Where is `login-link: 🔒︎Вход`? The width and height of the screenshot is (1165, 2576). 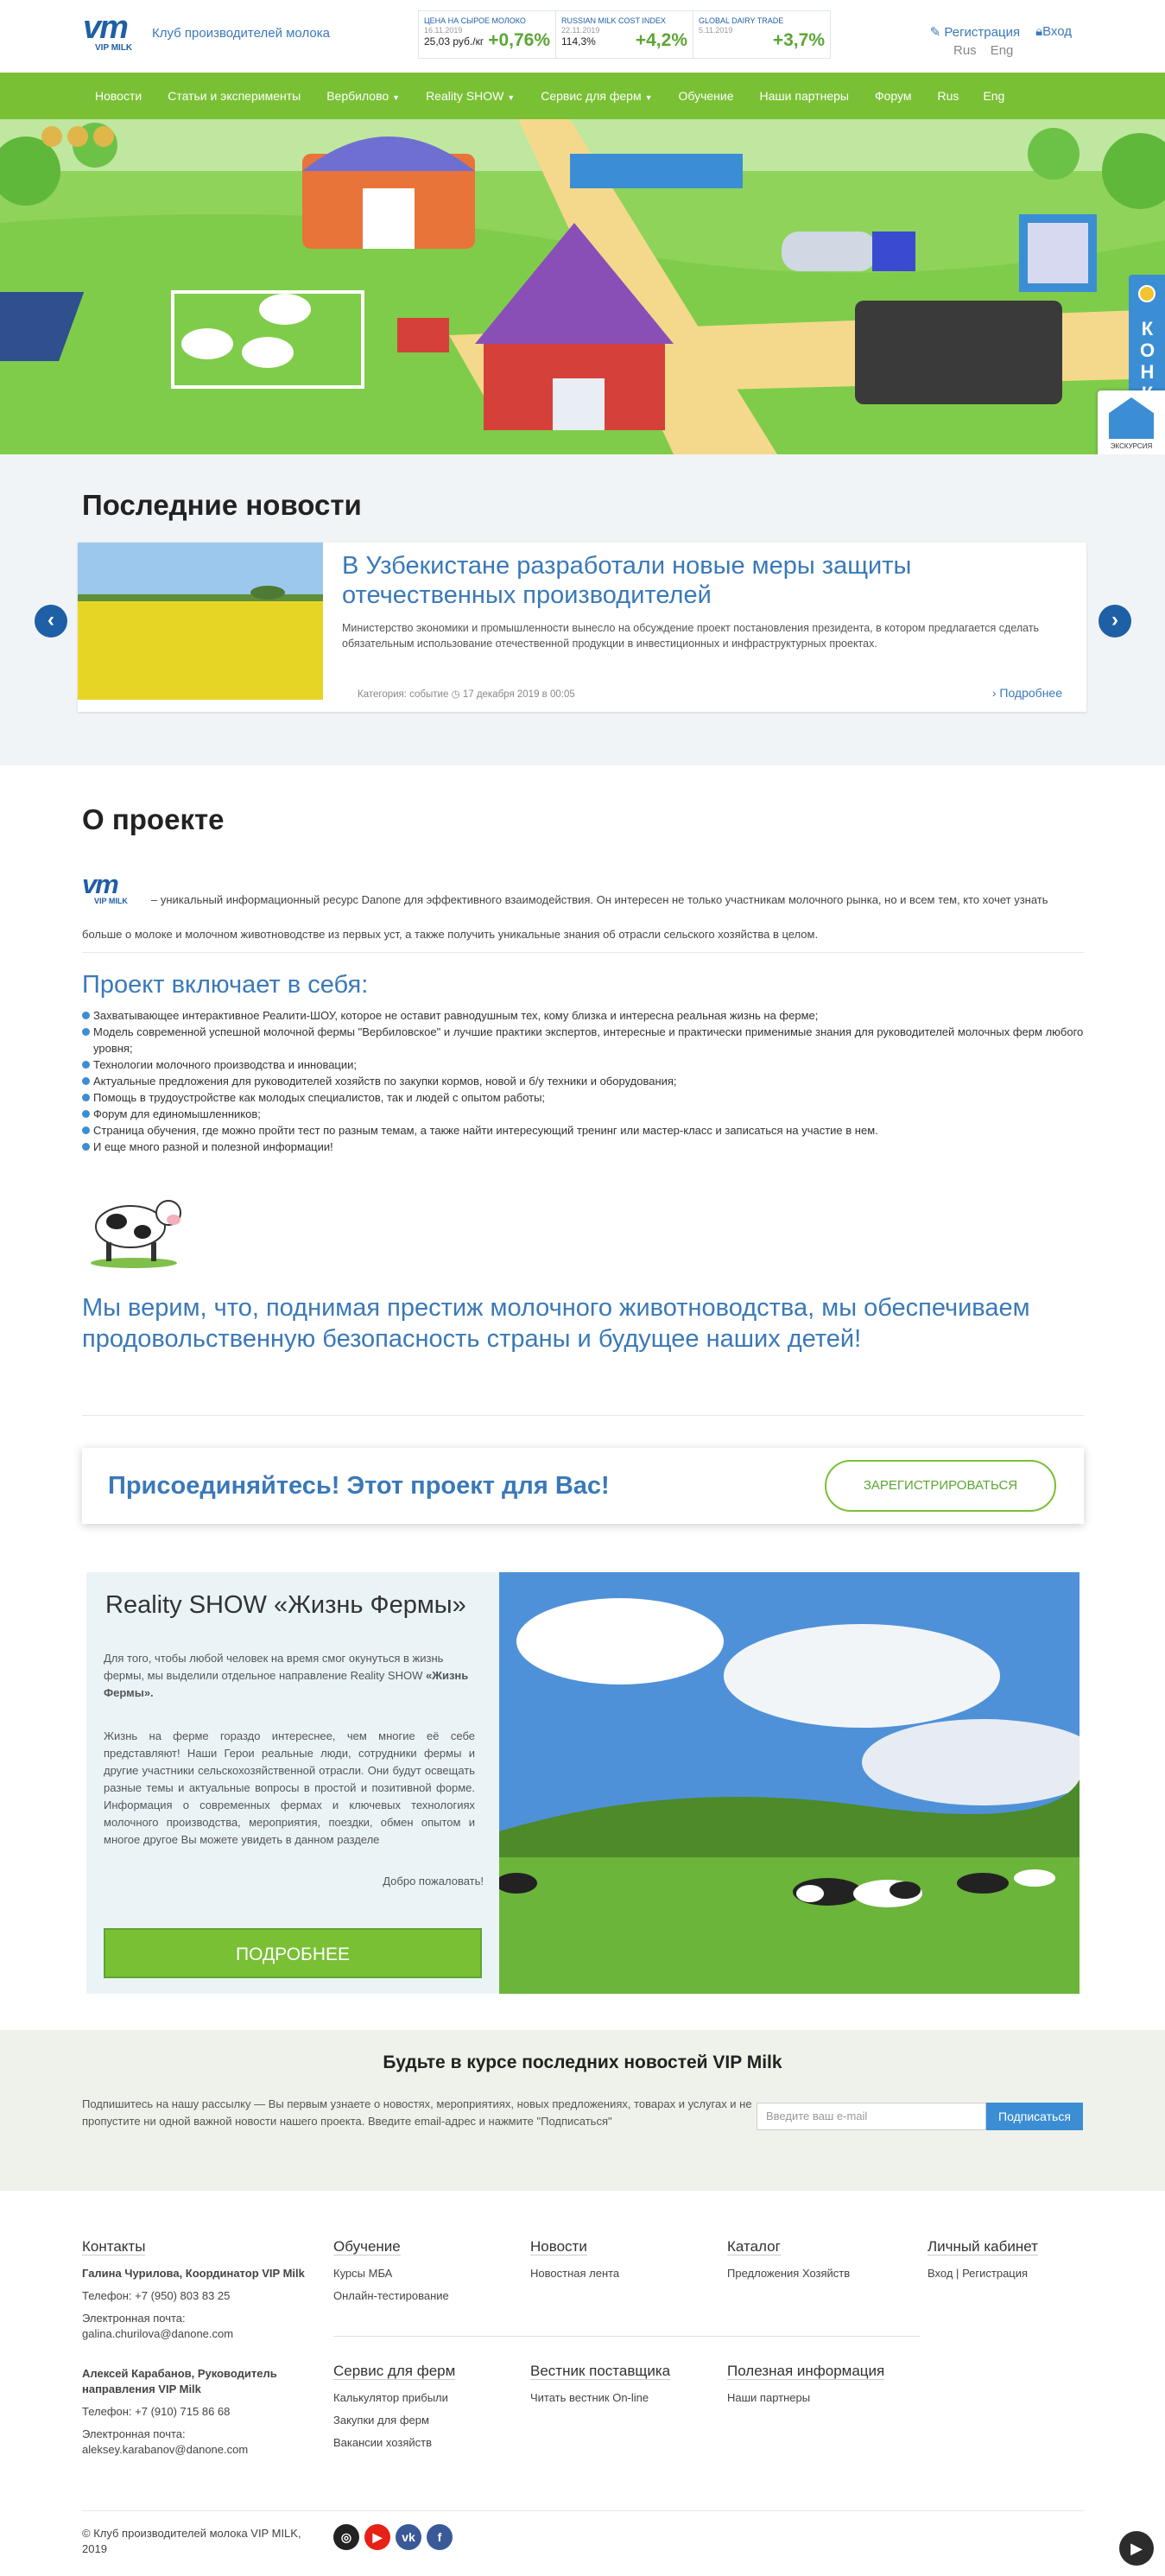 login-link: 🔒︎Вход is located at coordinates (1053, 32).